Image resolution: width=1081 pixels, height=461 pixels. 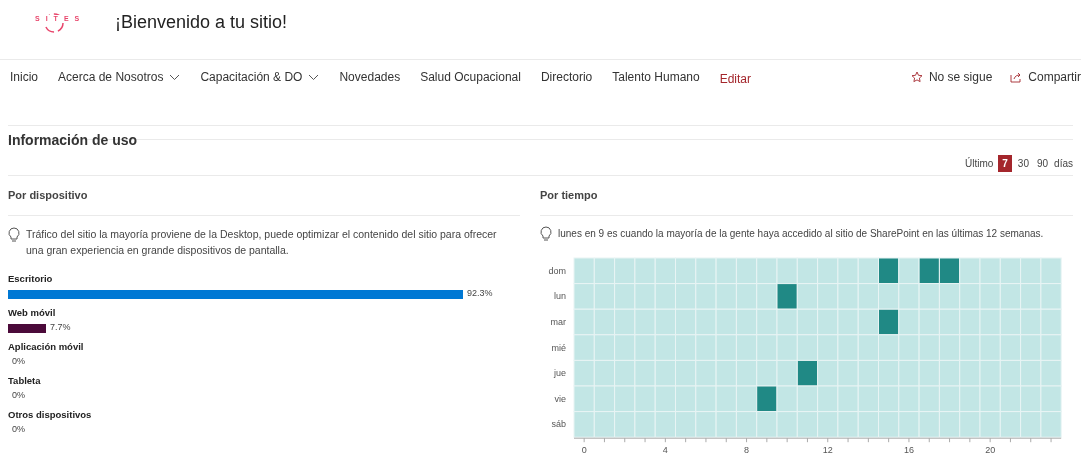 I want to click on tick-label: 20, so click(x=990, y=450).